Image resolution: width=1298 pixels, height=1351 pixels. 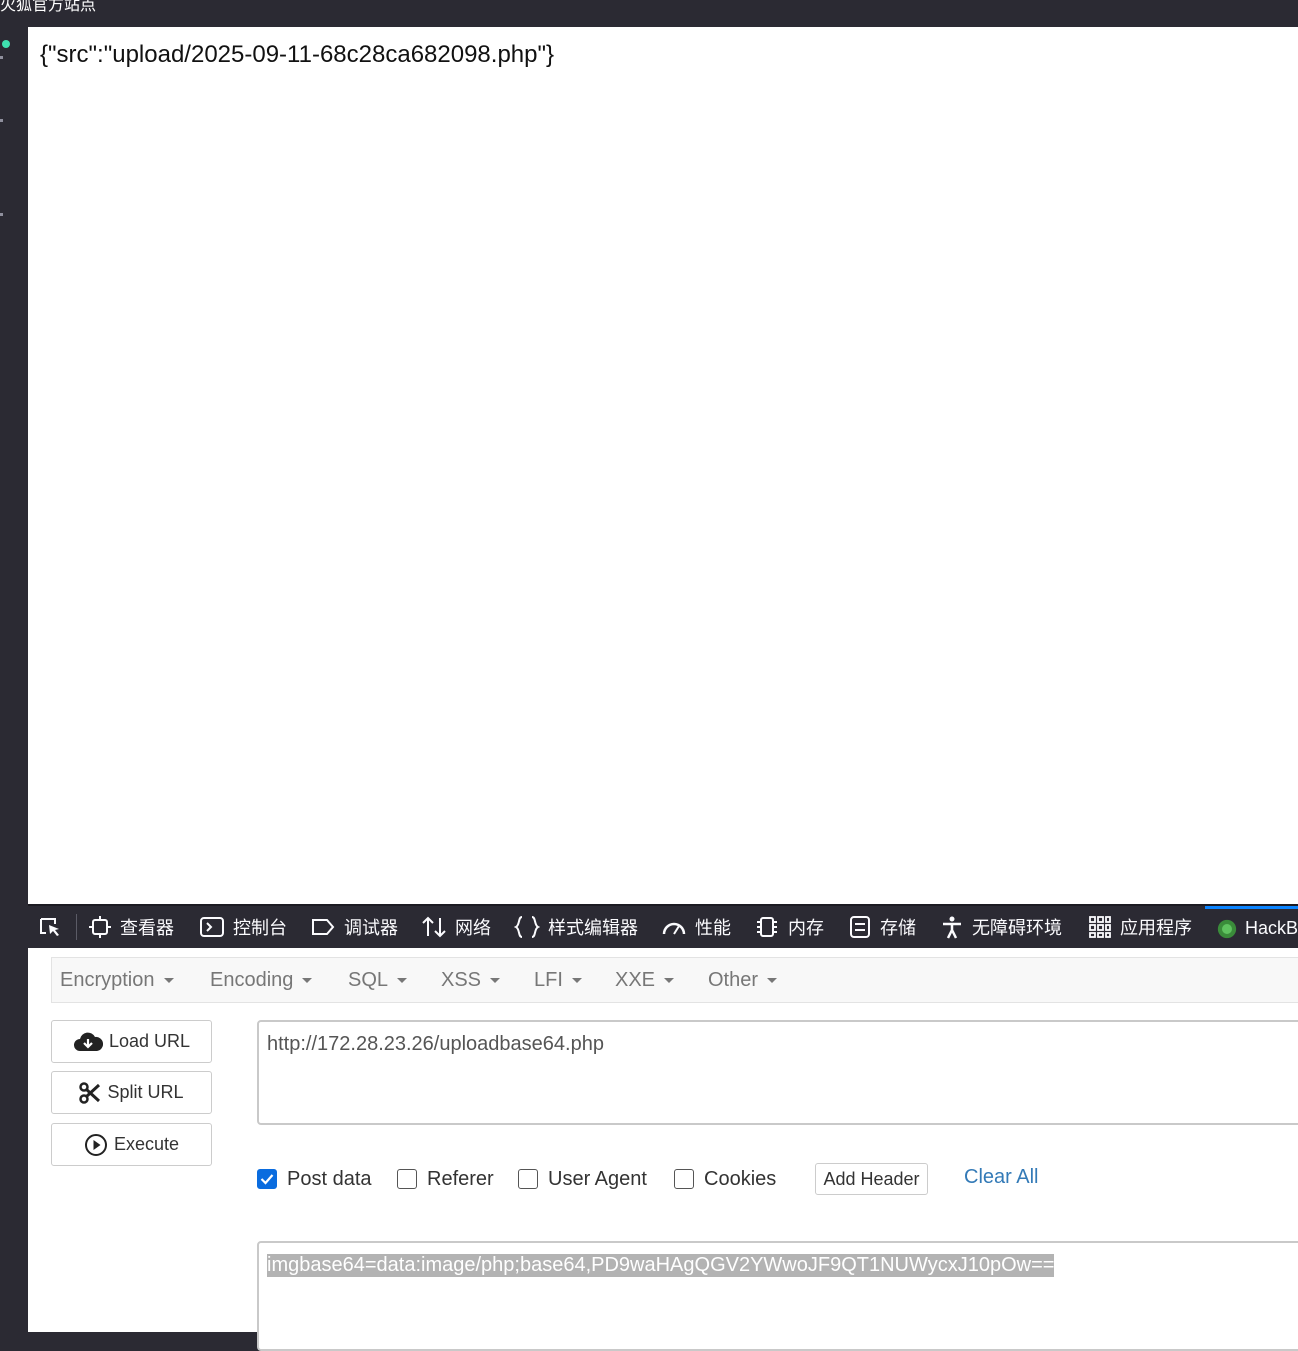 I want to click on element-picker-button, so click(x=55, y=927).